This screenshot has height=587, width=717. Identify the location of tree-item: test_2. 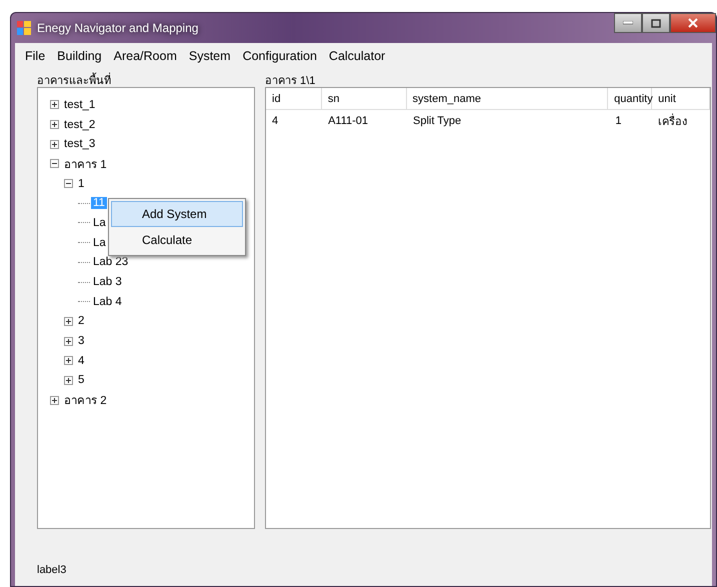
(80, 124).